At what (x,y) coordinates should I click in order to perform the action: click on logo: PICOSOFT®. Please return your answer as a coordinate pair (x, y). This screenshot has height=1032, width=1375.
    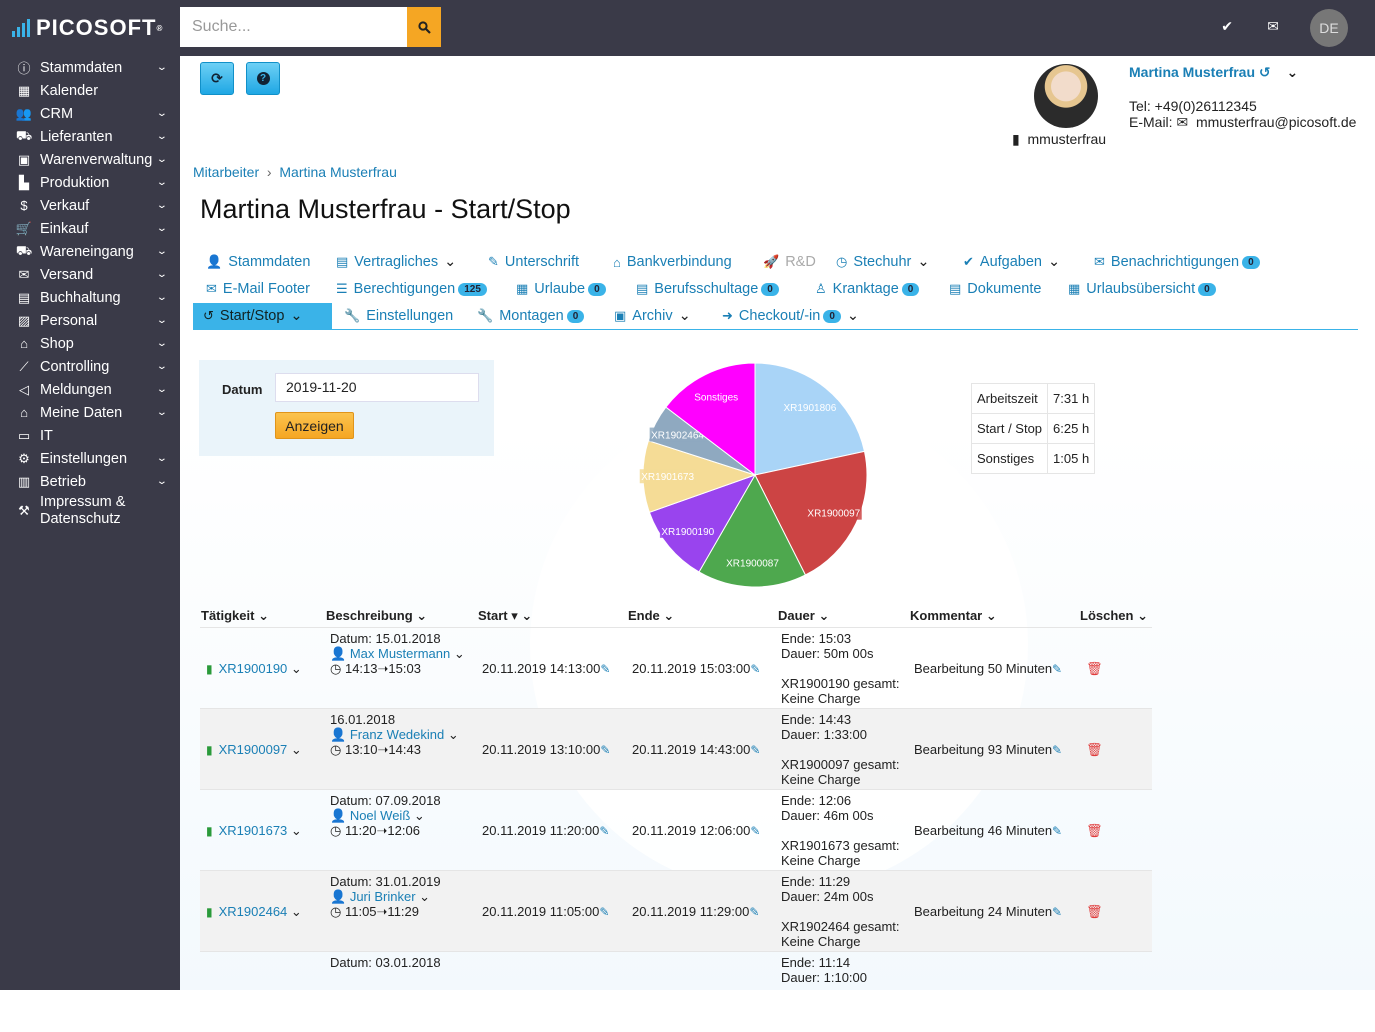
    Looking at the image, I should click on (90, 28).